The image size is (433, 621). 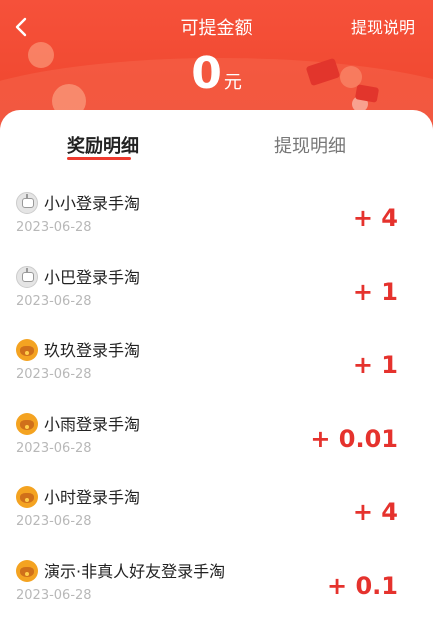 I want to click on record-name: 小雨登录手淘, so click(x=92, y=423).